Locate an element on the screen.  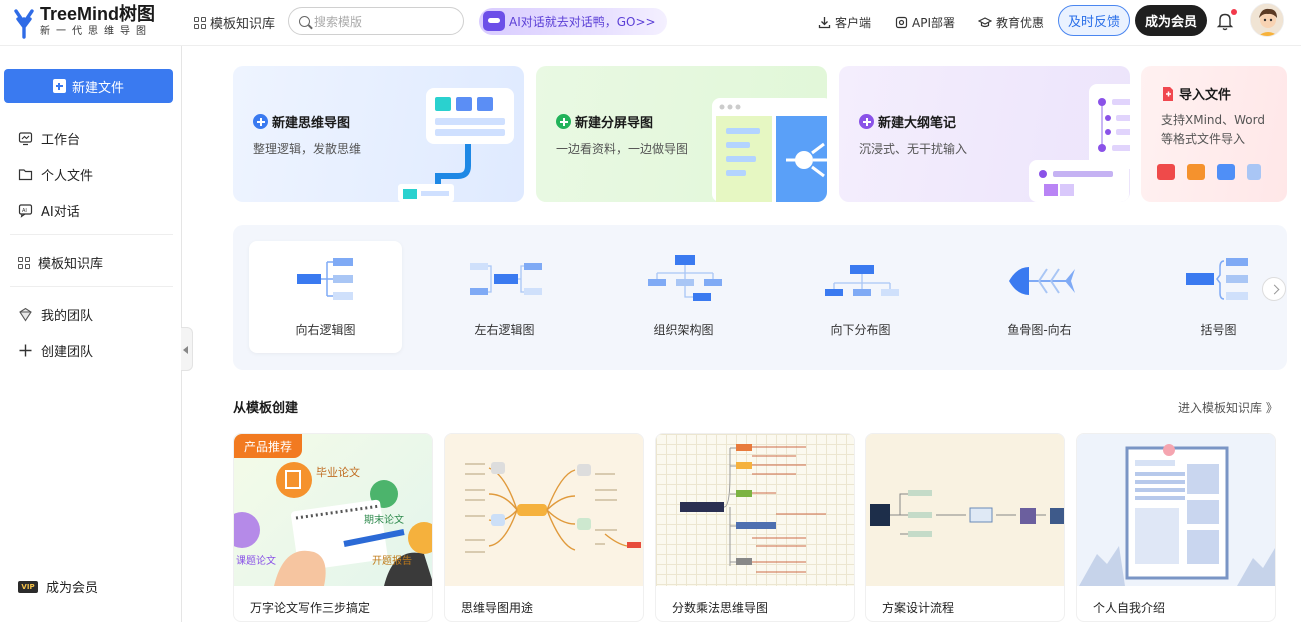
dashboard-icon is located at coordinates (25, 139).